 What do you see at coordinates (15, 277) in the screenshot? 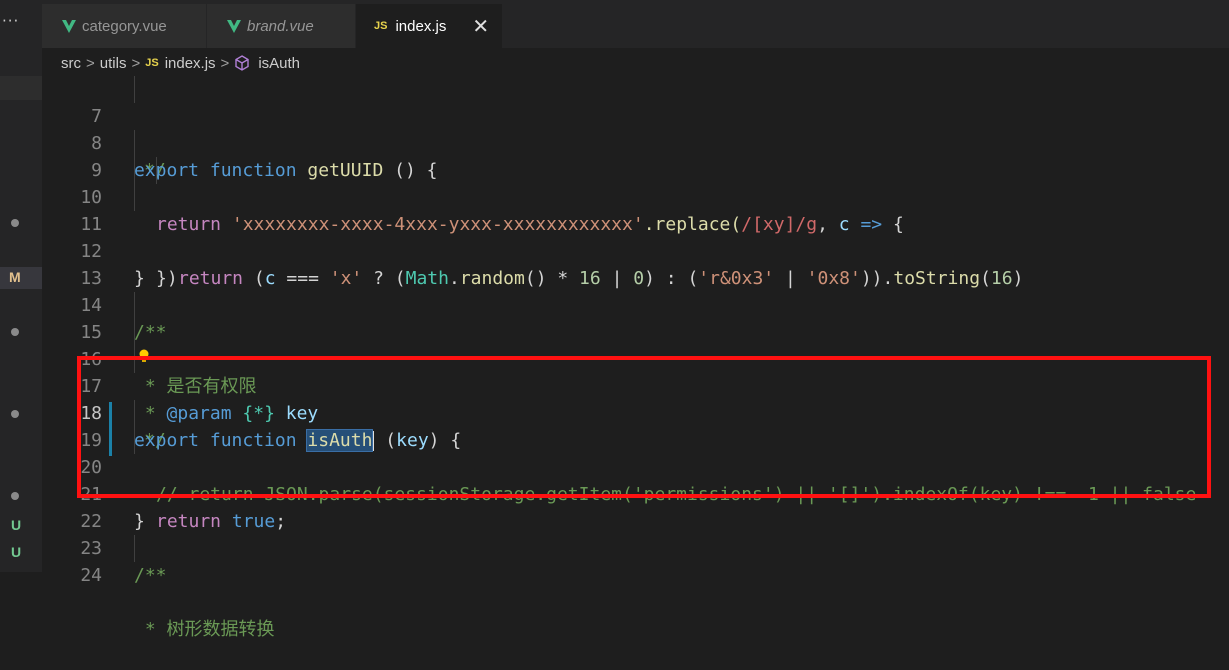
I see `git-status-label: M` at bounding box center [15, 277].